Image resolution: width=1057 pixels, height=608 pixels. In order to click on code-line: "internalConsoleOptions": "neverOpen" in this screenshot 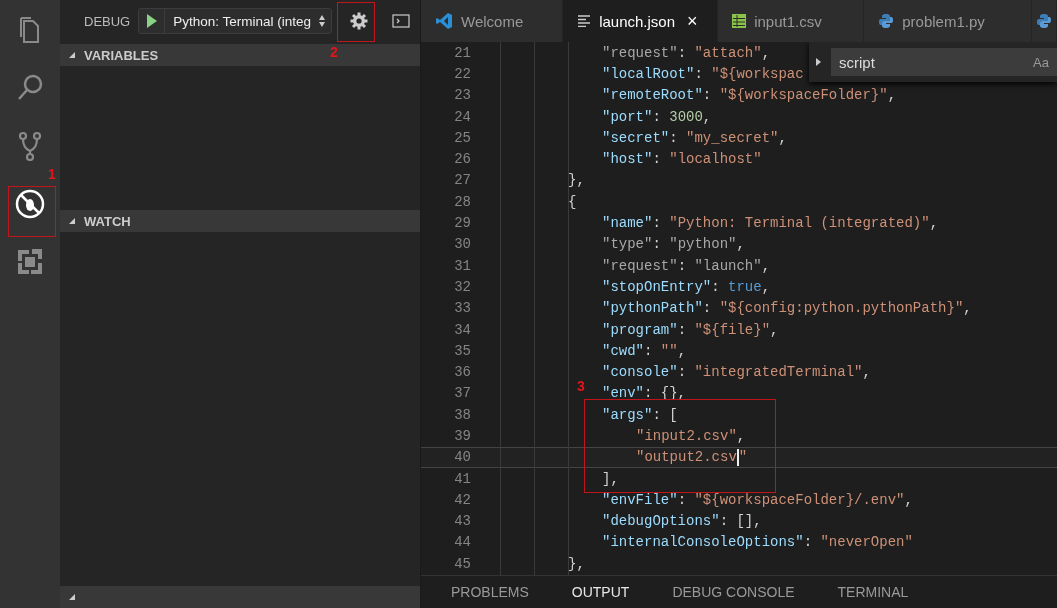, I will do `click(757, 542)`.